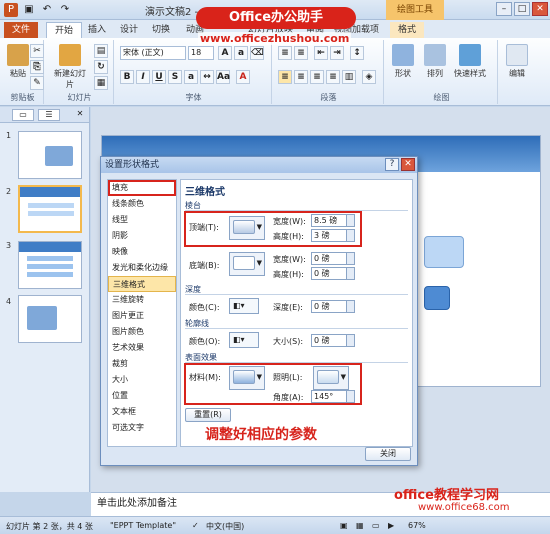 The height and width of the screenshot is (534, 550). Describe the element at coordinates (159, 77) in the screenshot. I see `underline-icon: U` at that location.